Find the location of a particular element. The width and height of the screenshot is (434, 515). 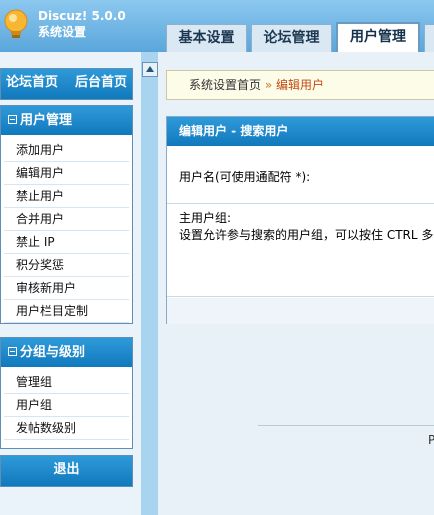

sidebar-section-groups: 分组与级别 管理组 用户组 发帖数级别 is located at coordinates (66, 393).